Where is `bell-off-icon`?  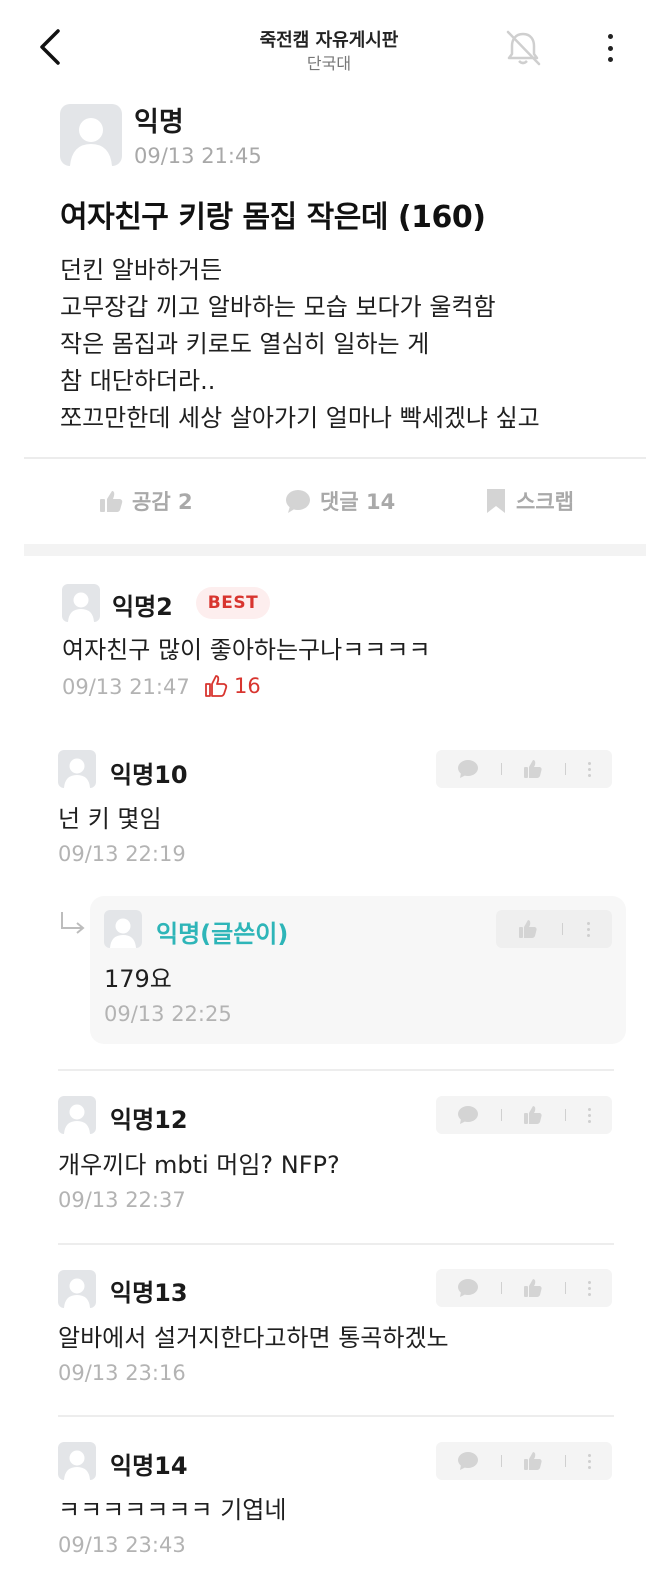
bell-off-icon is located at coordinates (523, 48).